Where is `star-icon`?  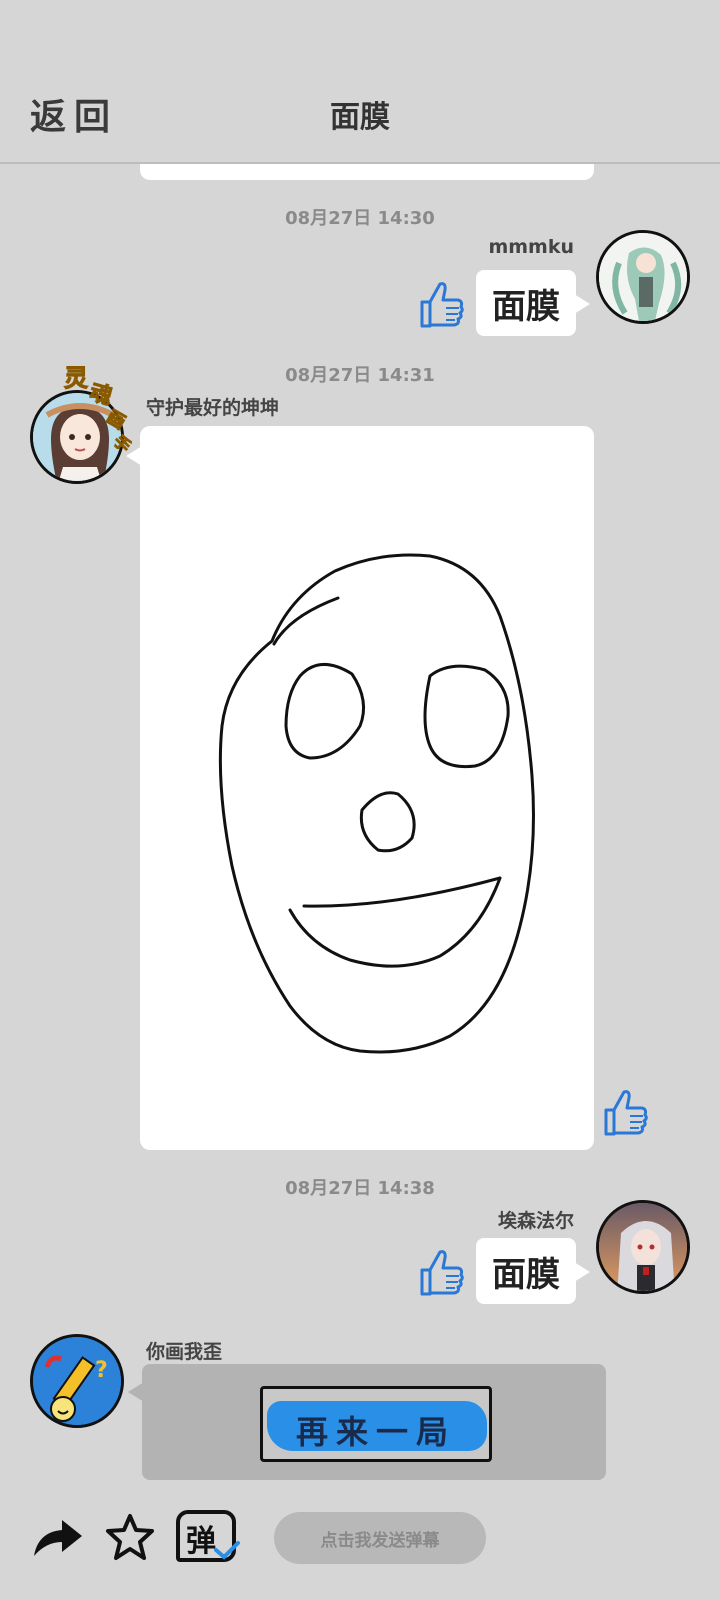 star-icon is located at coordinates (130, 1537).